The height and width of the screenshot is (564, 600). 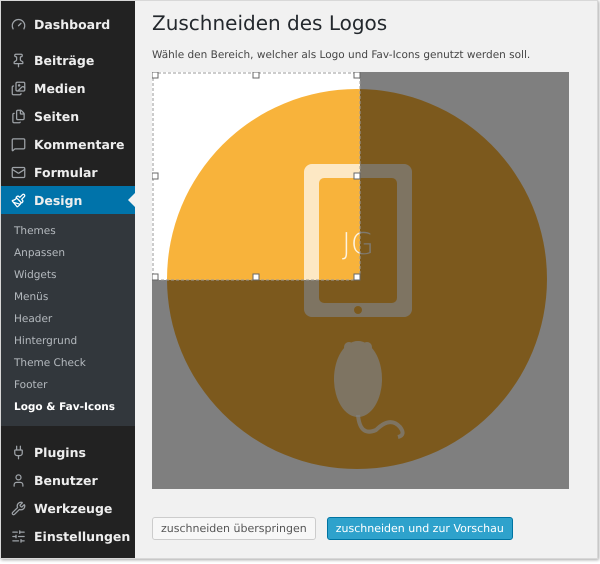 What do you see at coordinates (68, 275) in the screenshot?
I see `submenu-item: Widgets` at bounding box center [68, 275].